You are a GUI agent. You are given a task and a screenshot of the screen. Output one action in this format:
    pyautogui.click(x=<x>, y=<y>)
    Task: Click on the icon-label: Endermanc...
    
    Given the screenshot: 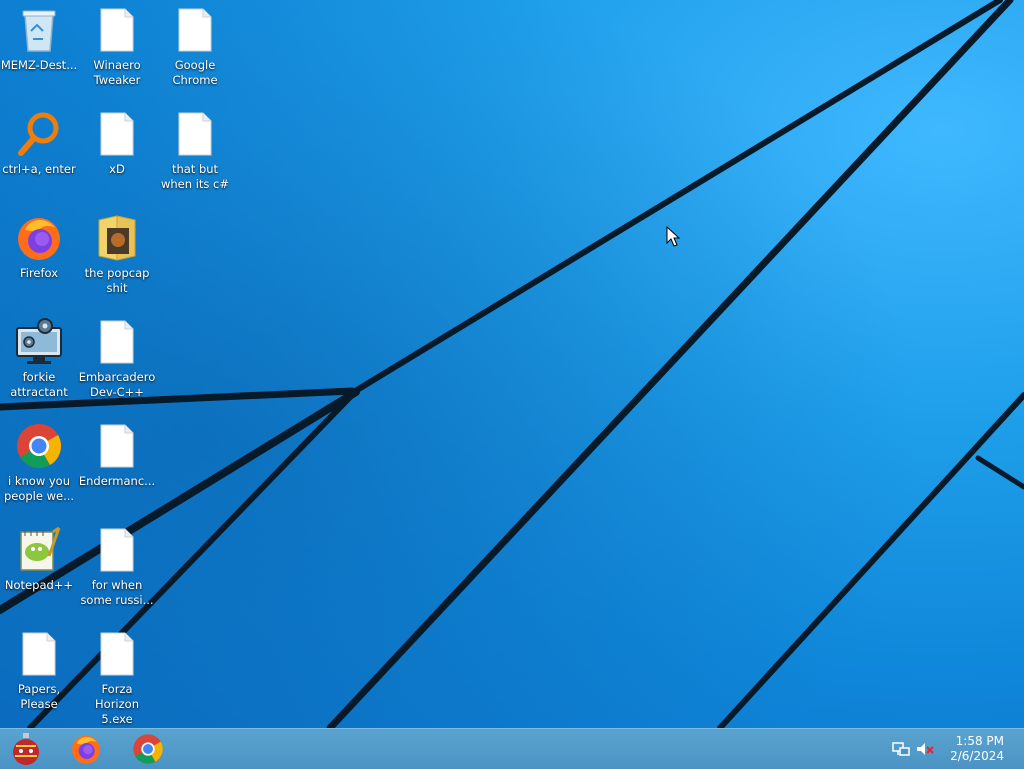 What is the action you would take?
    pyautogui.click(x=117, y=481)
    